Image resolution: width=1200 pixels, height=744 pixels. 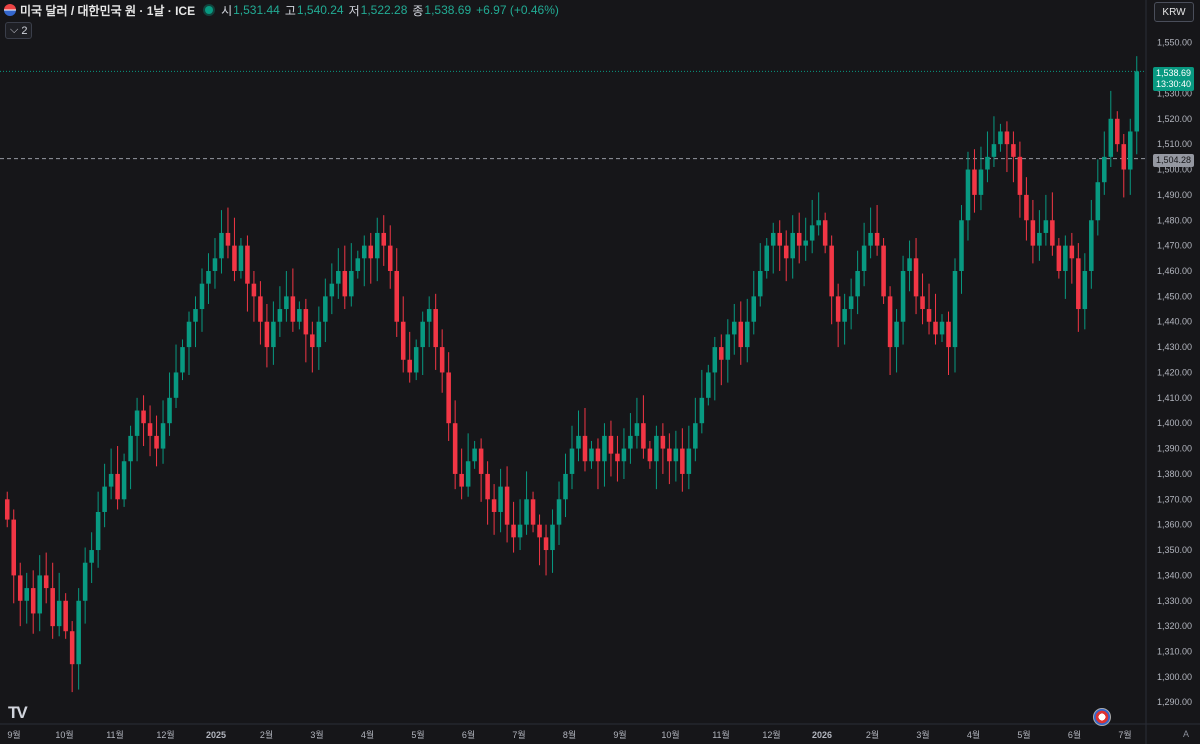 What do you see at coordinates (1174, 550) in the screenshot?
I see `y-tick-label: 1,350.00` at bounding box center [1174, 550].